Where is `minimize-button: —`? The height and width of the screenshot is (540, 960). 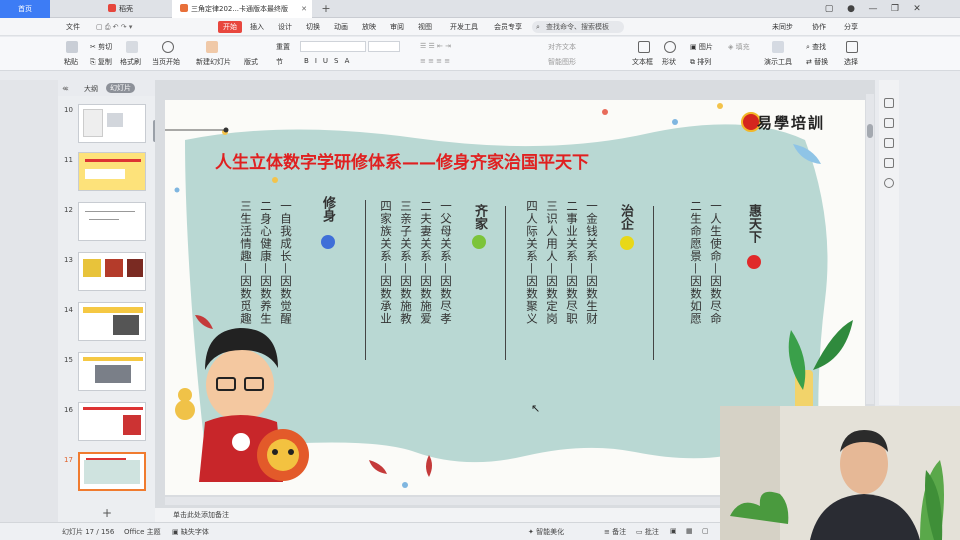
minimize-button: — is located at coordinates (873, 9).